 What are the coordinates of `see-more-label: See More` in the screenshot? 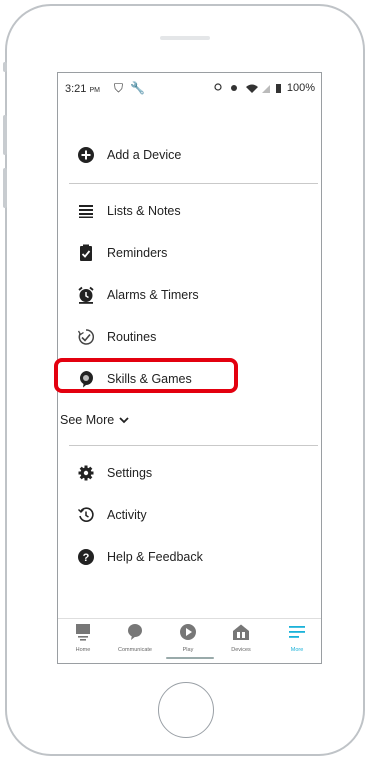 It's located at (87, 420).